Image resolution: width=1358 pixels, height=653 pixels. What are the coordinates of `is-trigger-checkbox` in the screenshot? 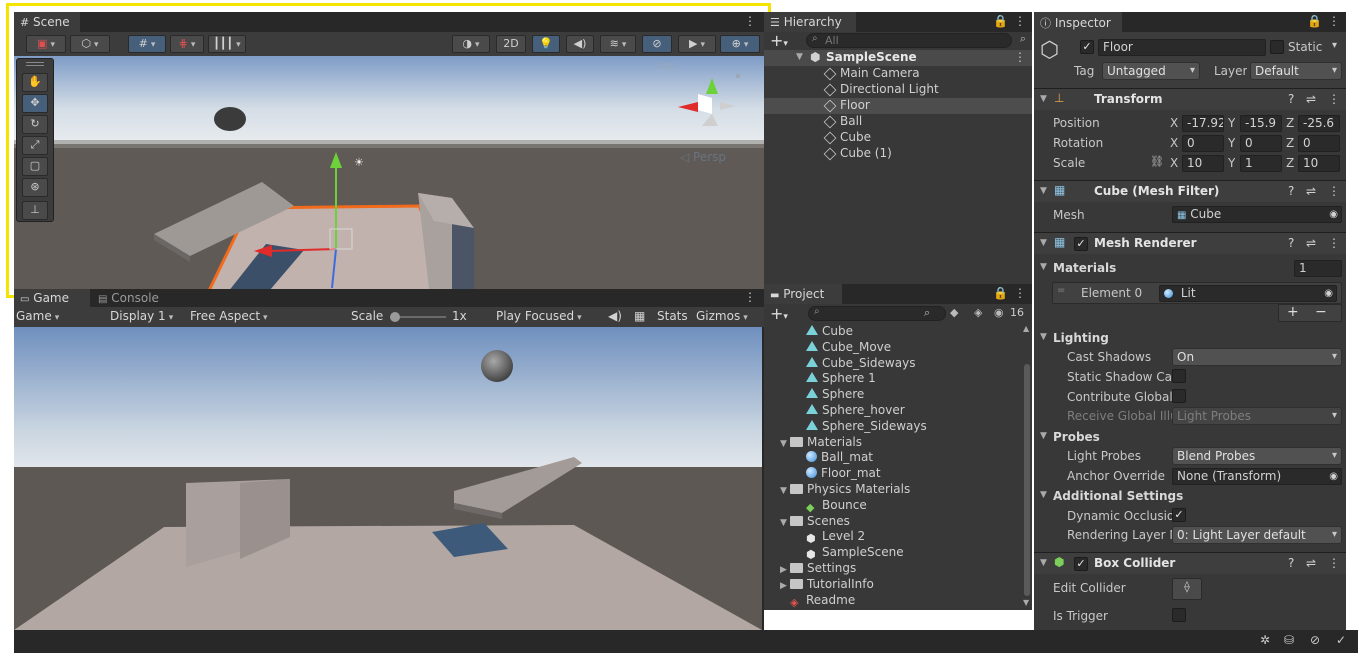 It's located at (1179, 615).